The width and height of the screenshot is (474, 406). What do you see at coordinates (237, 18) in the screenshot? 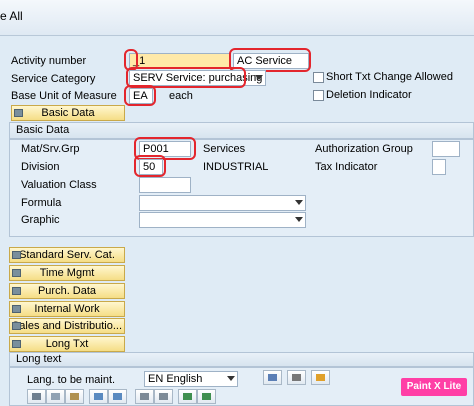
I see `title-bar: e All` at bounding box center [237, 18].